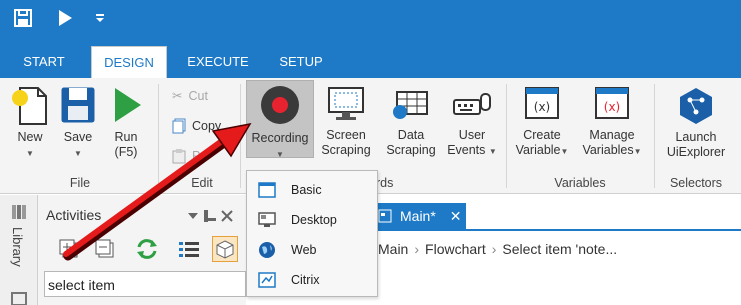 This screenshot has width=741, height=305. I want to click on recording-option-desktop: Desktop, so click(312, 220).